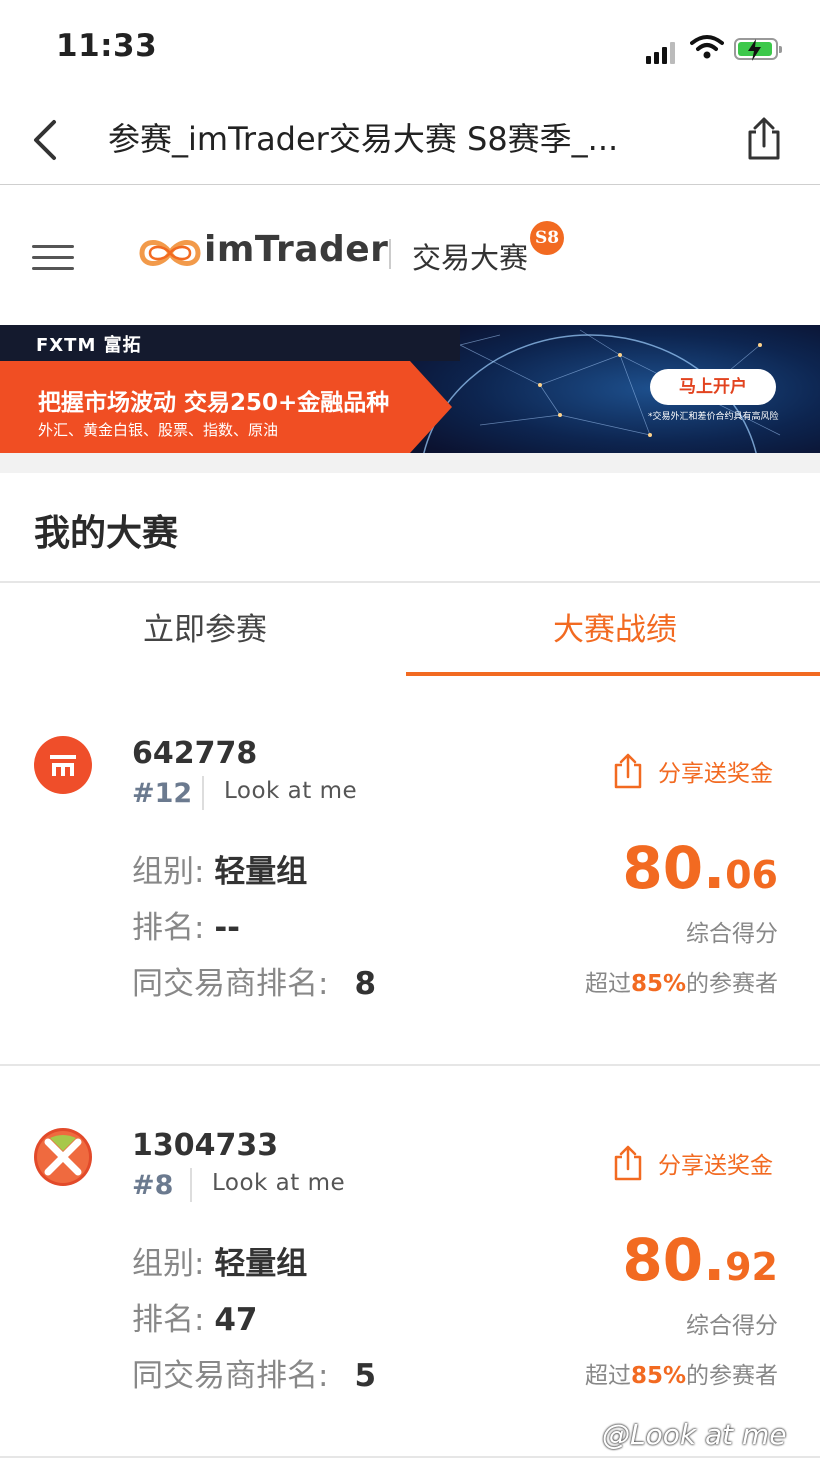  Describe the element at coordinates (227, 928) in the screenshot. I see `rank-value: --` at that location.